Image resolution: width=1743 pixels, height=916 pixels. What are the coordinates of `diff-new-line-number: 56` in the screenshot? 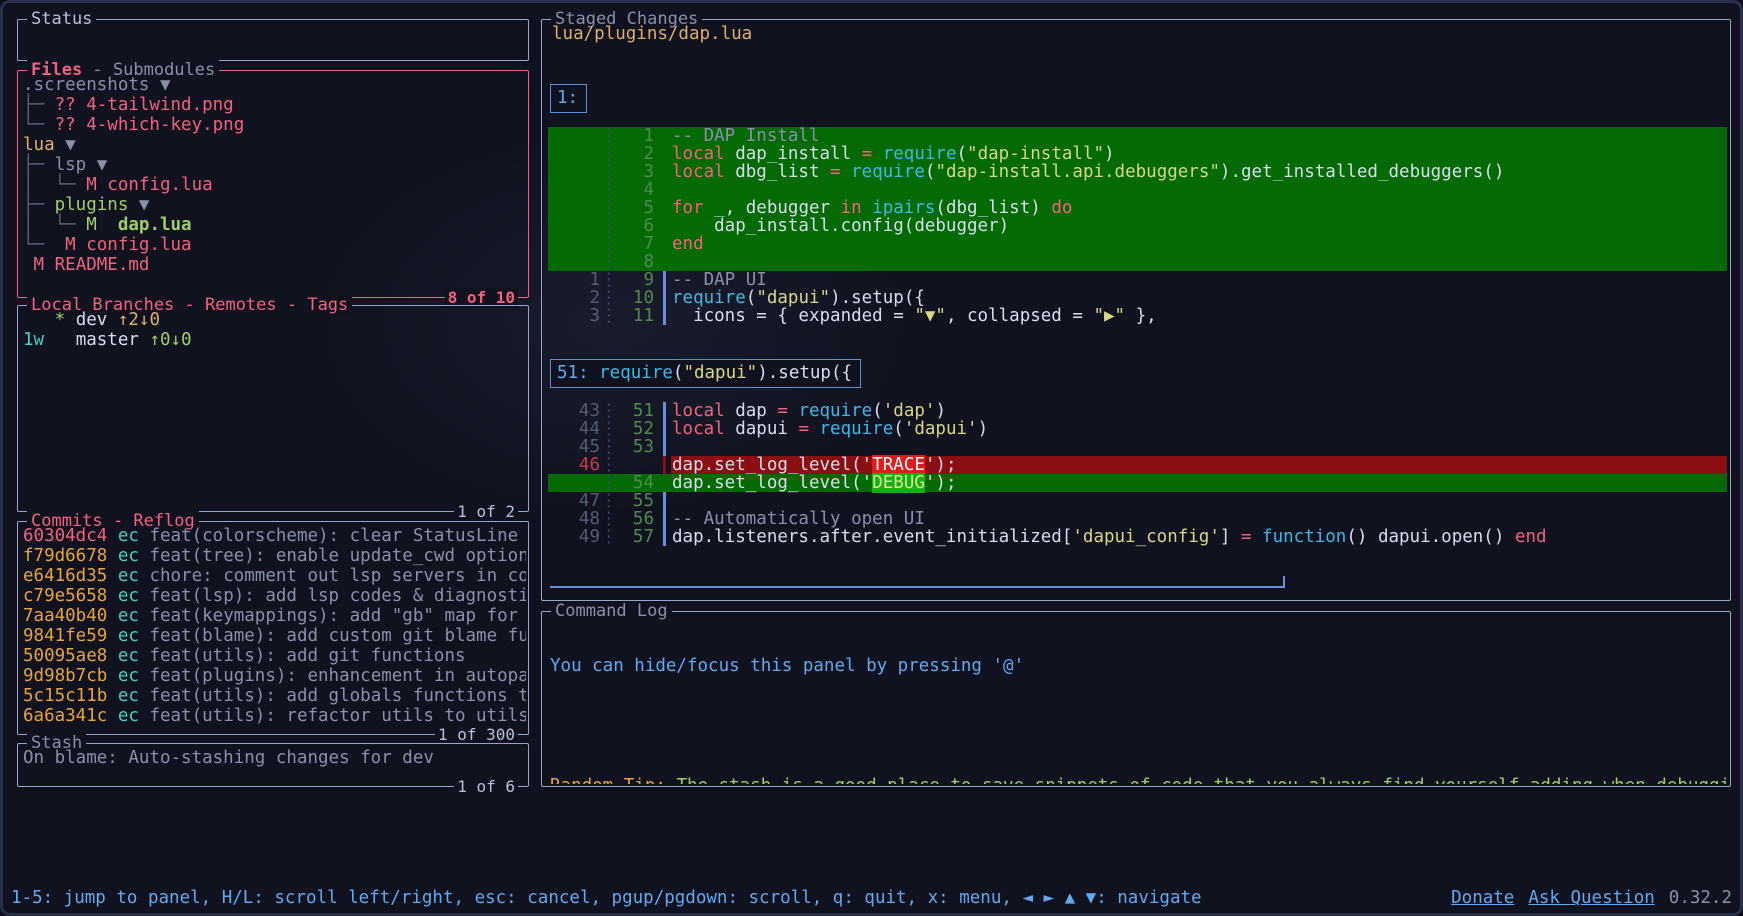 It's located at (643, 519).